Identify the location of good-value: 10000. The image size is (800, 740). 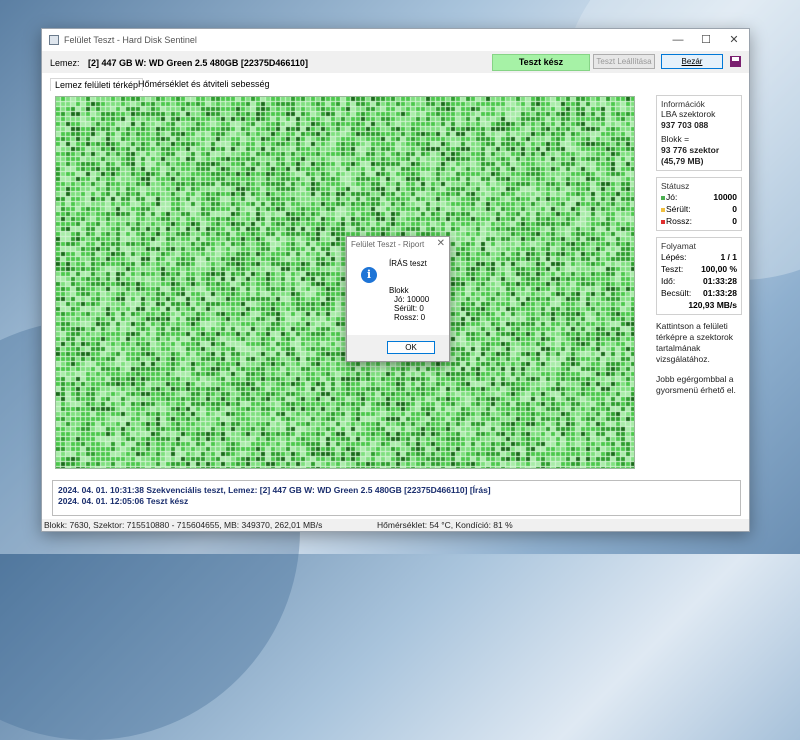
(725, 197).